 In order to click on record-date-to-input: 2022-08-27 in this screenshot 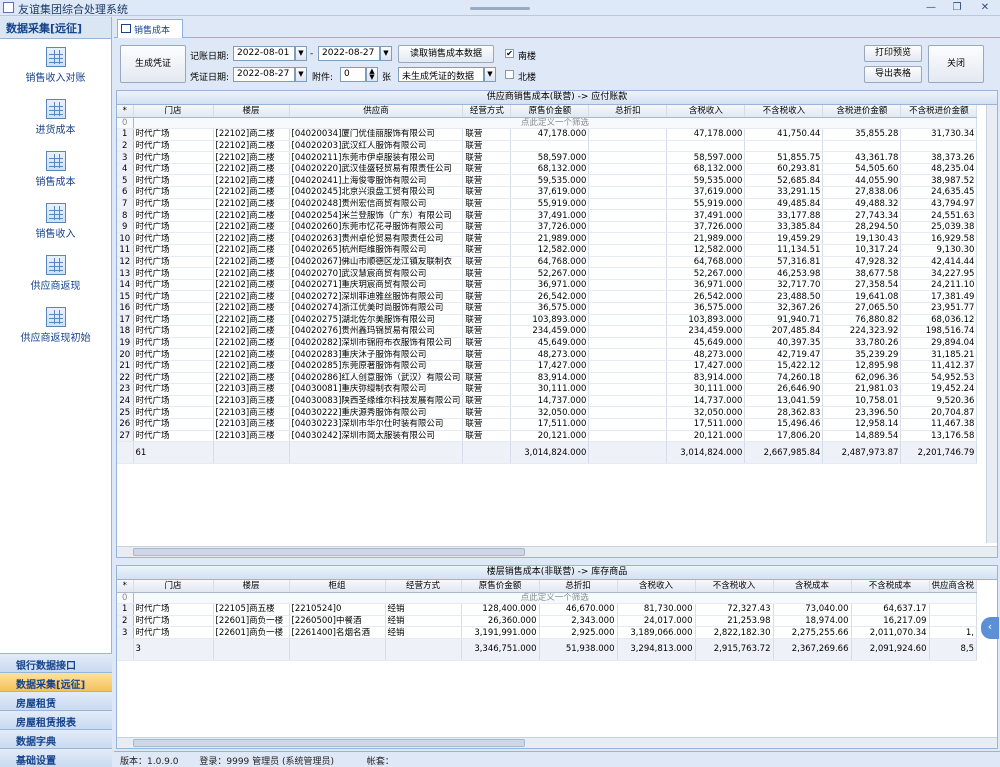, I will do `click(349, 53)`.